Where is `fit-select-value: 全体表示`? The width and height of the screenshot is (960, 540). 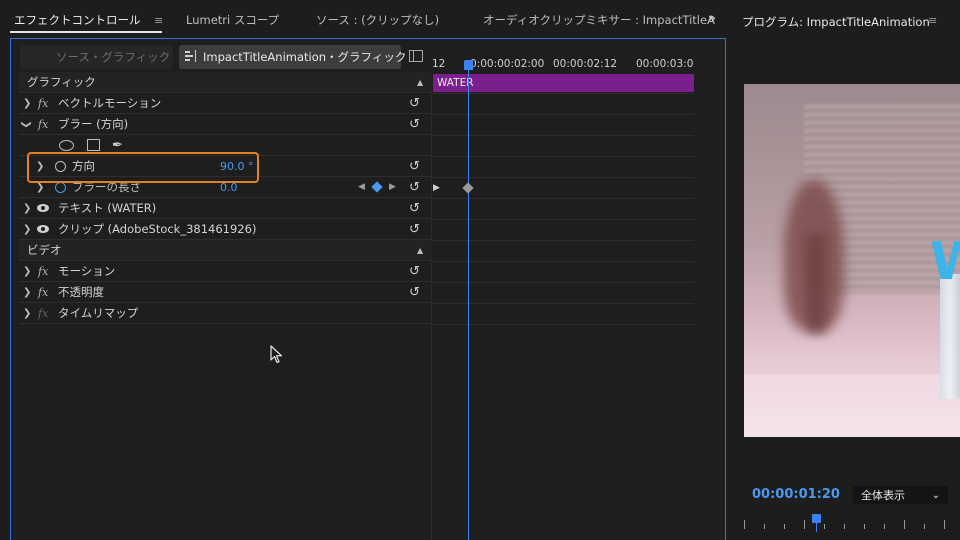
fit-select-value: 全体表示 is located at coordinates (883, 495).